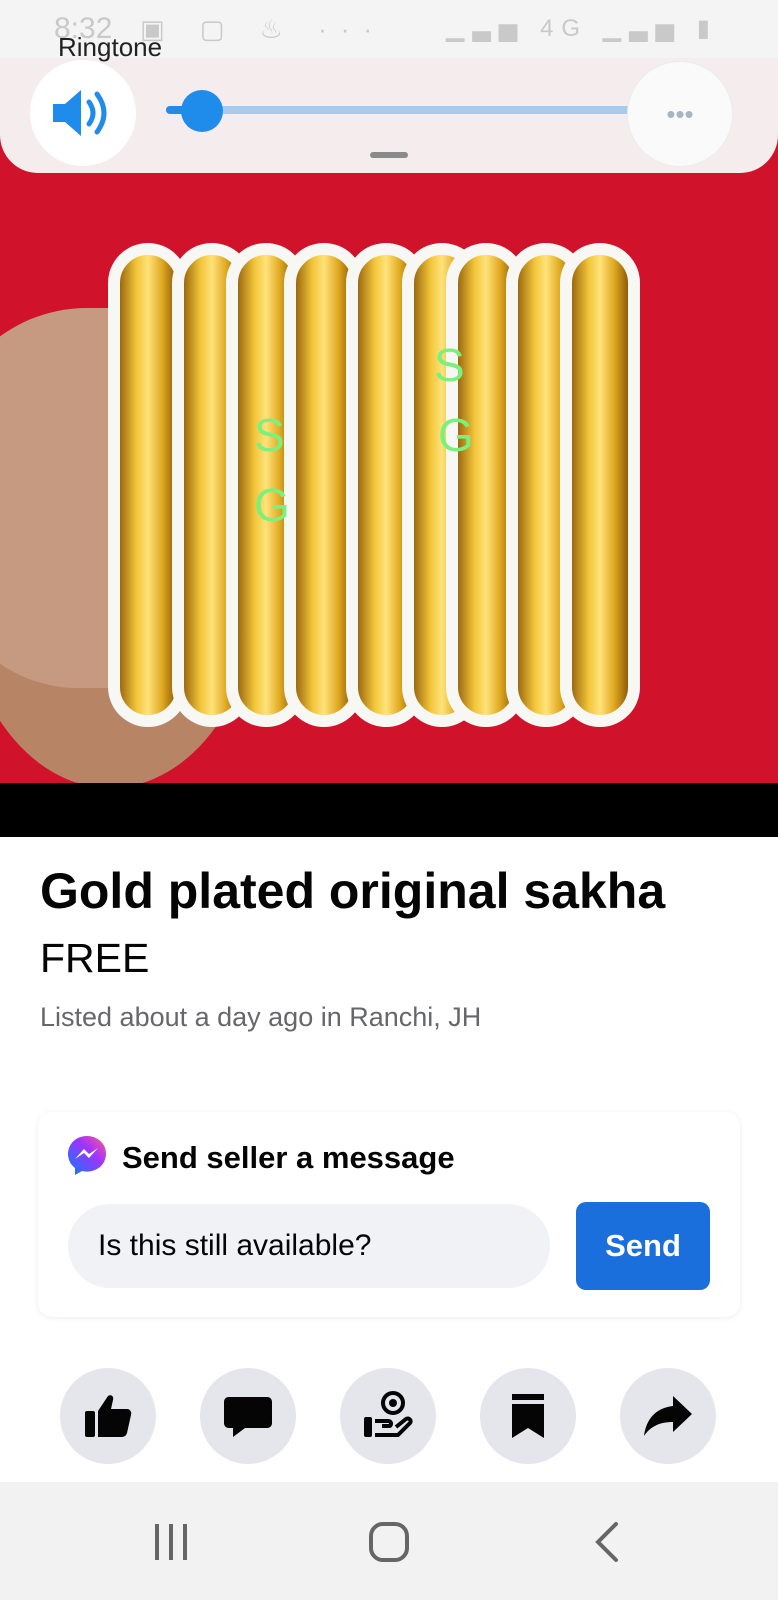 This screenshot has width=778, height=1600. What do you see at coordinates (309, 1246) in the screenshot?
I see `message-input` at bounding box center [309, 1246].